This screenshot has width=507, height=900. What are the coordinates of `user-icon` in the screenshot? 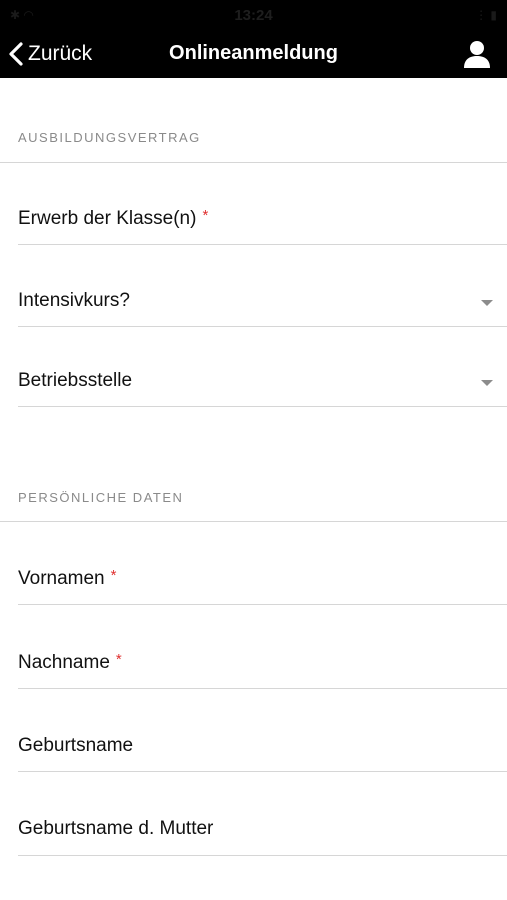 It's located at (477, 54).